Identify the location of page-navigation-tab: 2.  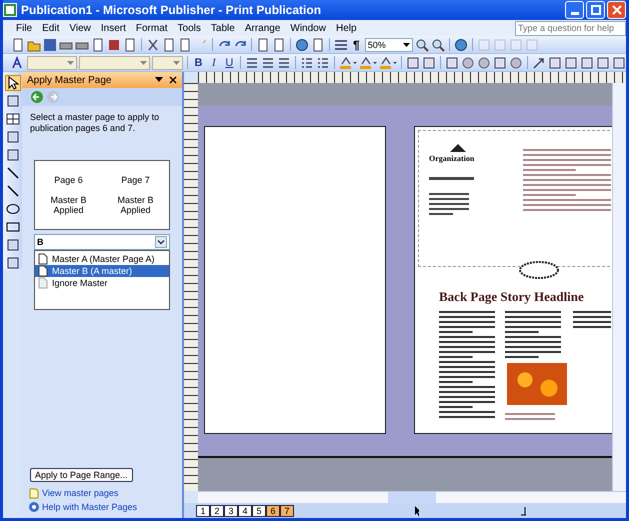
(217, 510).